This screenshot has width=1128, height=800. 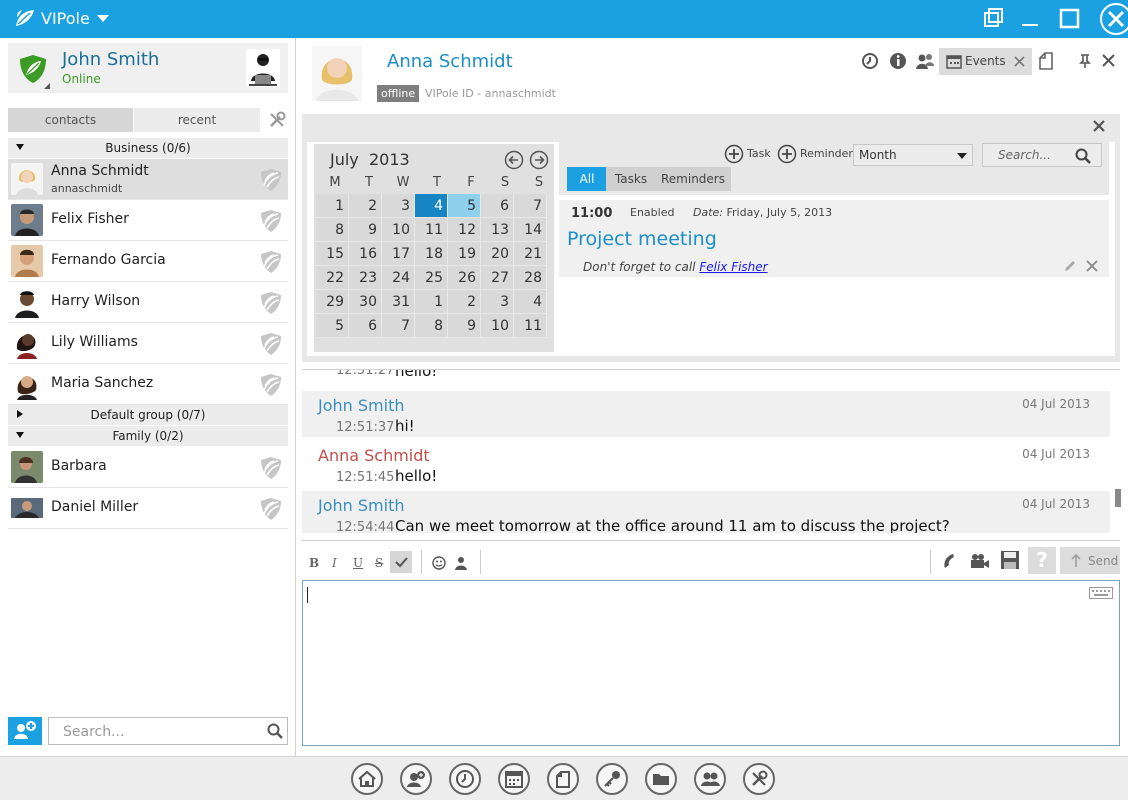 I want to click on calendar-day: 20, so click(x=497, y=254).